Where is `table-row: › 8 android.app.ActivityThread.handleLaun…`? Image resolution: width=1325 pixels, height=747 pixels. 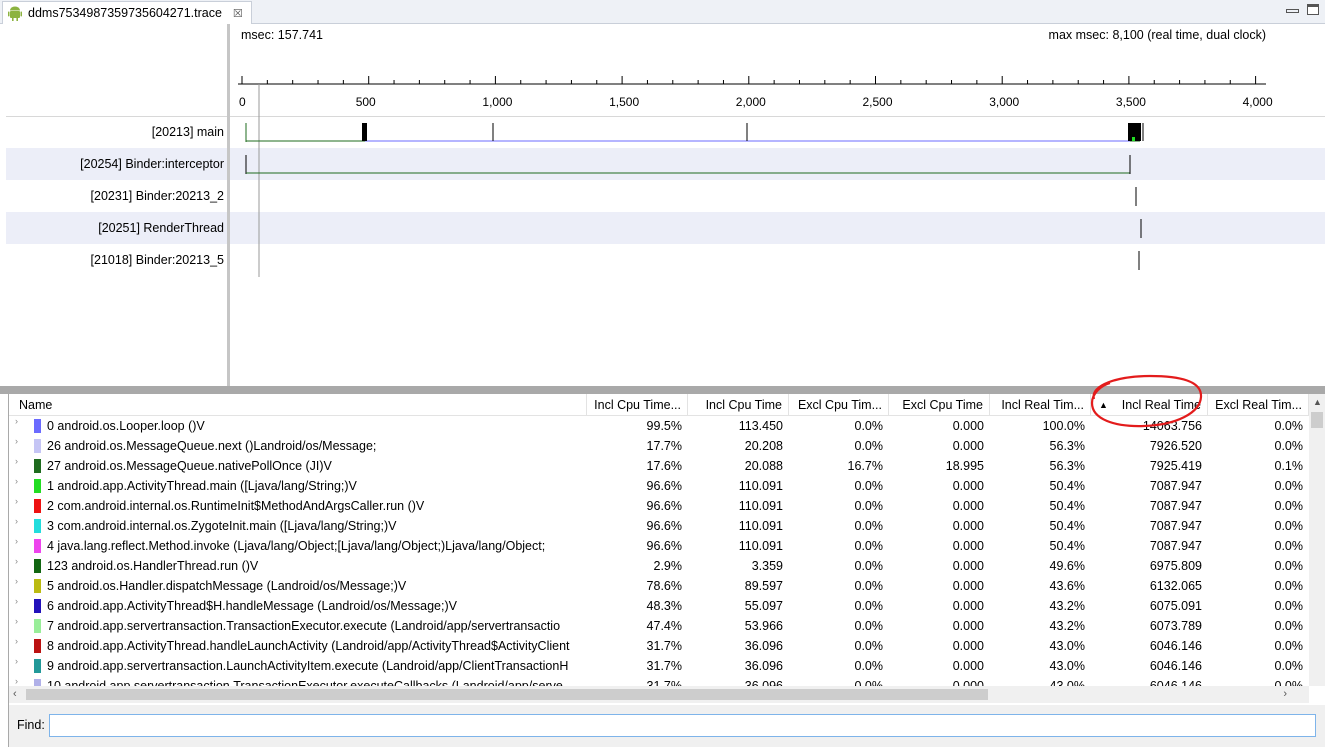 table-row: › 8 android.app.ActivityThread.handleLaun… is located at coordinates (659, 646).